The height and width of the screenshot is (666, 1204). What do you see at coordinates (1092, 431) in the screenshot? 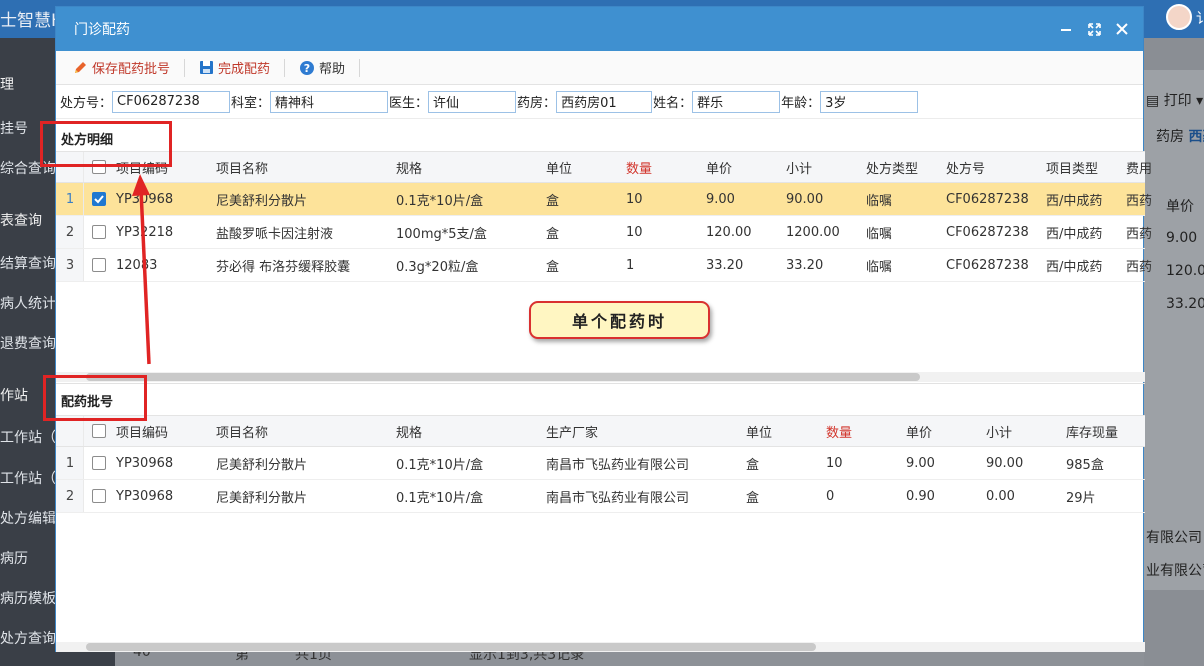
I see `column-header: 库存现量` at bounding box center [1092, 431].